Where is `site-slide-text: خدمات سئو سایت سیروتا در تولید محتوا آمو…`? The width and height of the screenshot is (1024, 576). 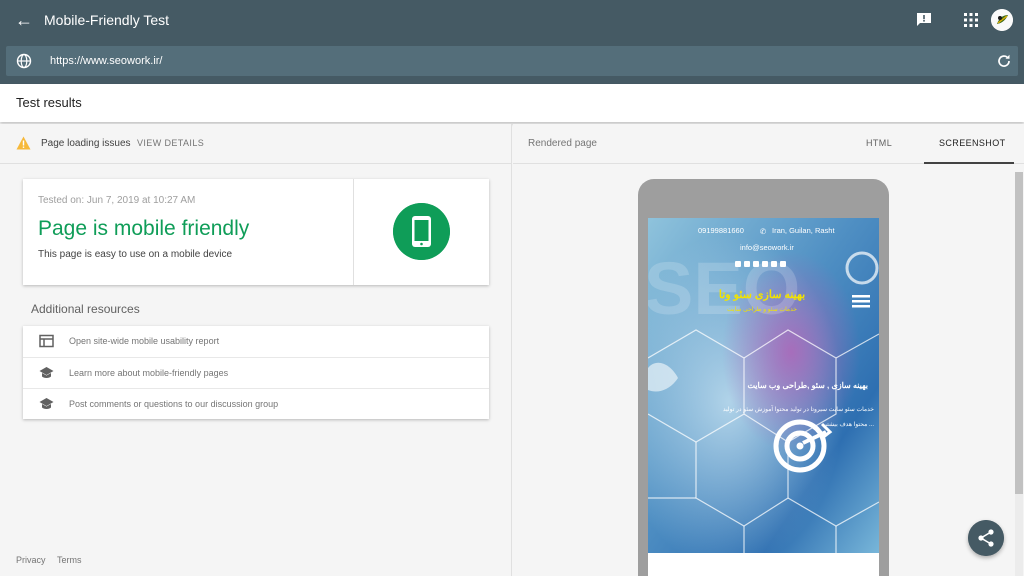
site-slide-text: خدمات سئو سایت سیروتا در تولید محتوا آمو… is located at coordinates (798, 410).